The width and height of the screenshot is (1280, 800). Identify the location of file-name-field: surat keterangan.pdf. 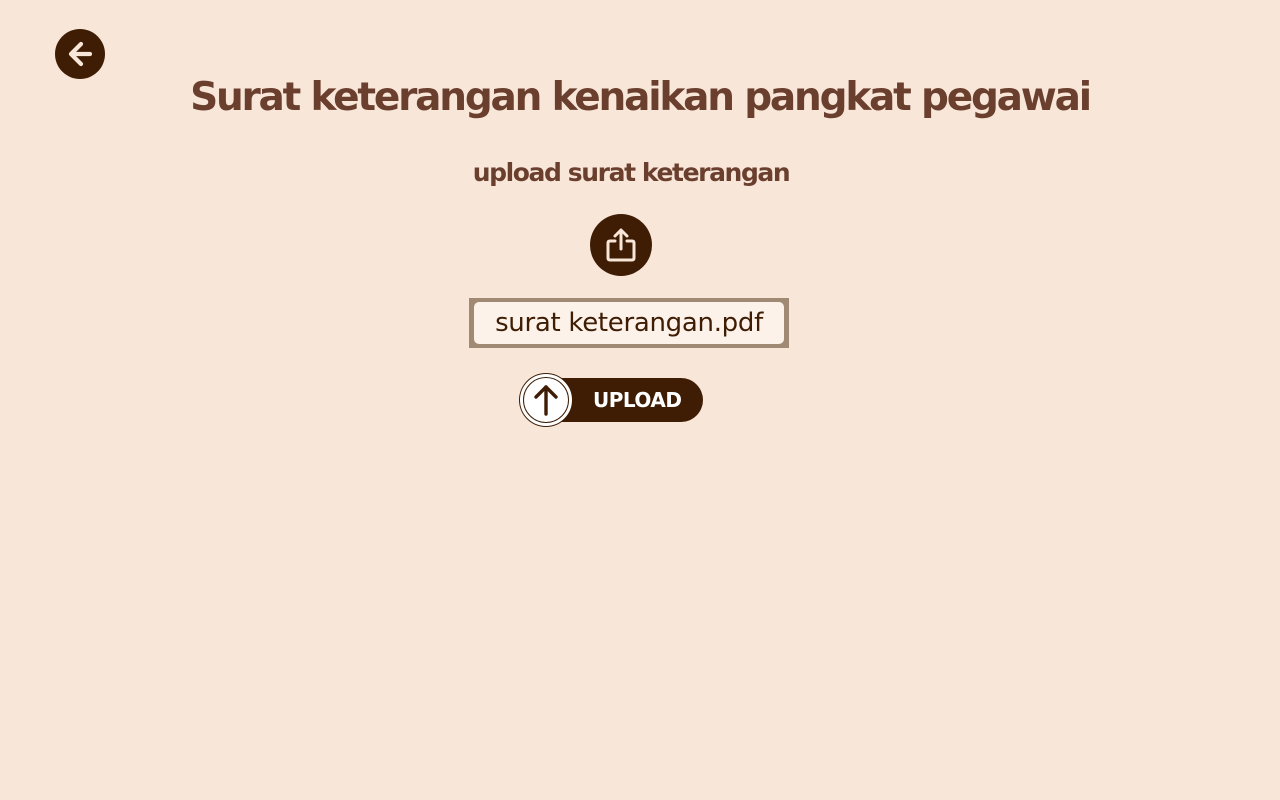
(629, 323).